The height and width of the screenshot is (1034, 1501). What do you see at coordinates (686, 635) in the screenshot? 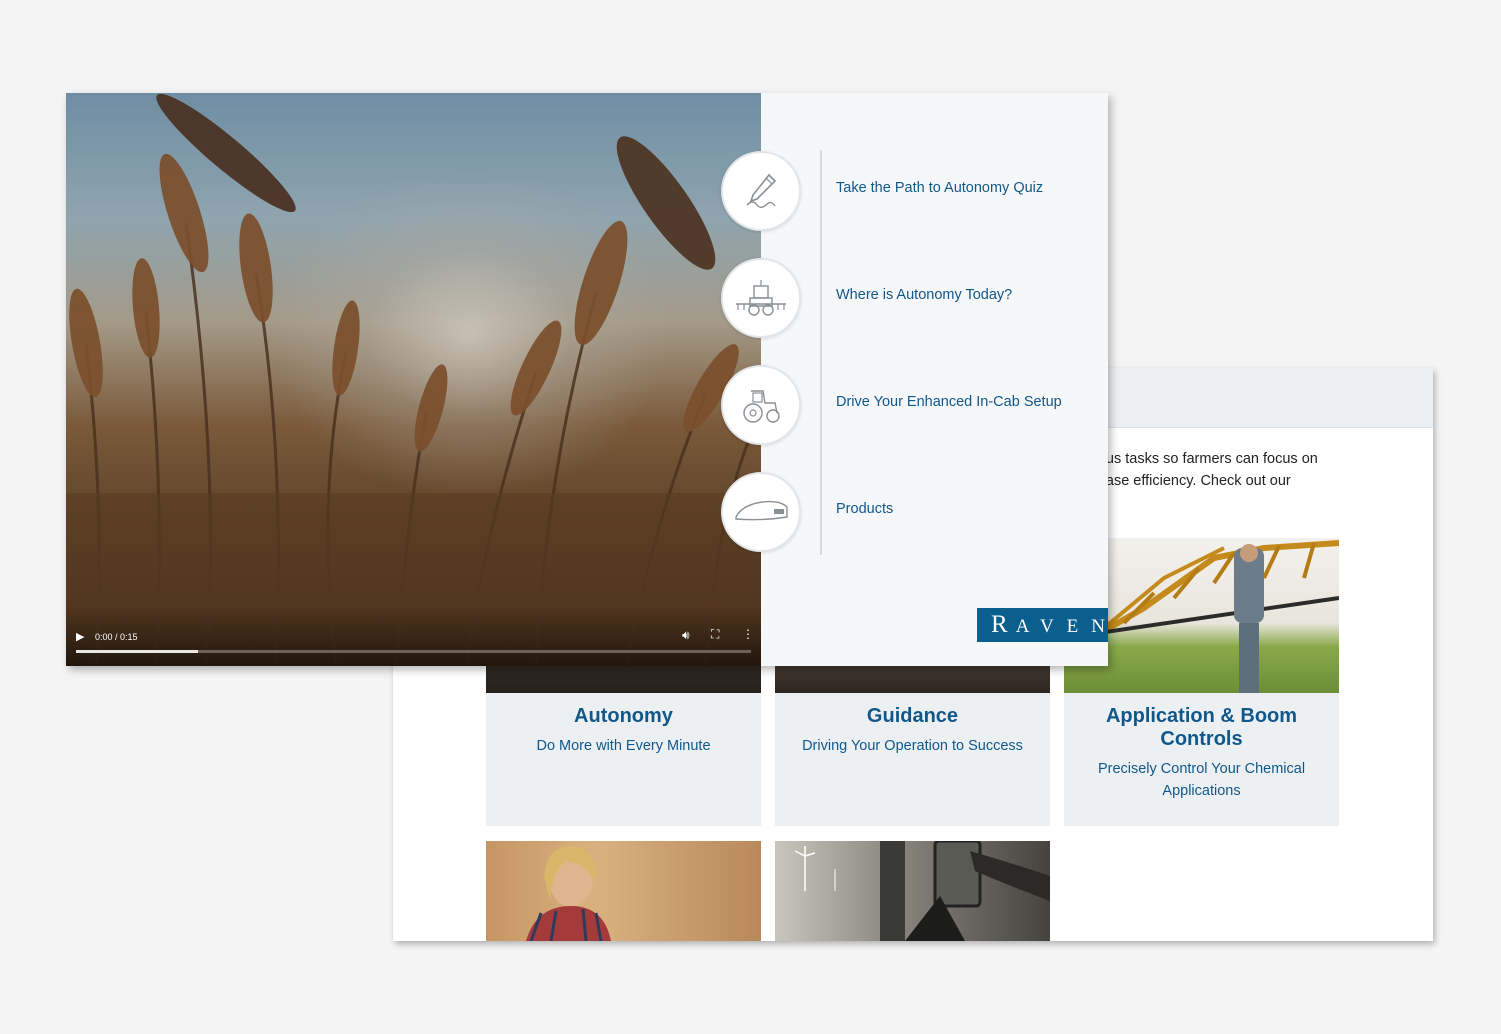
I see `volume-icon: 🔊︎` at bounding box center [686, 635].